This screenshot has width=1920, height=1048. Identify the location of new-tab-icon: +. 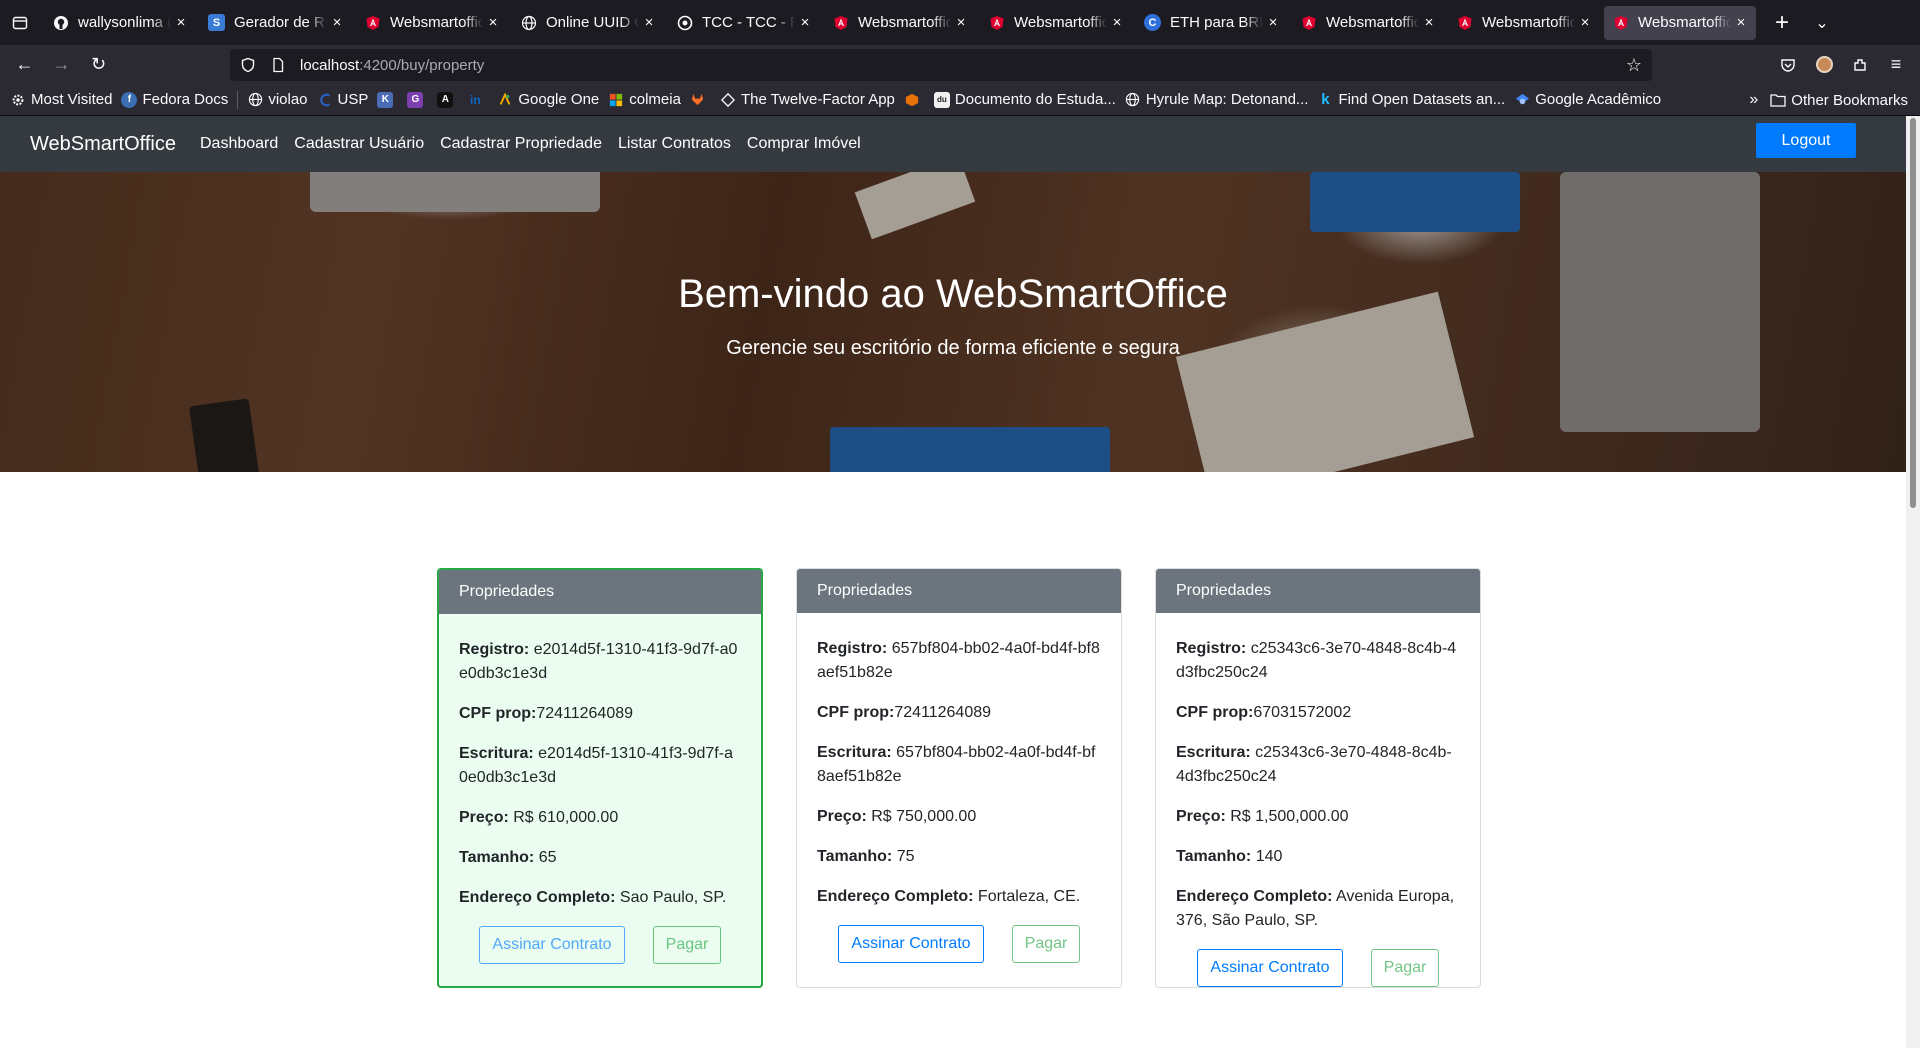
(1782, 22).